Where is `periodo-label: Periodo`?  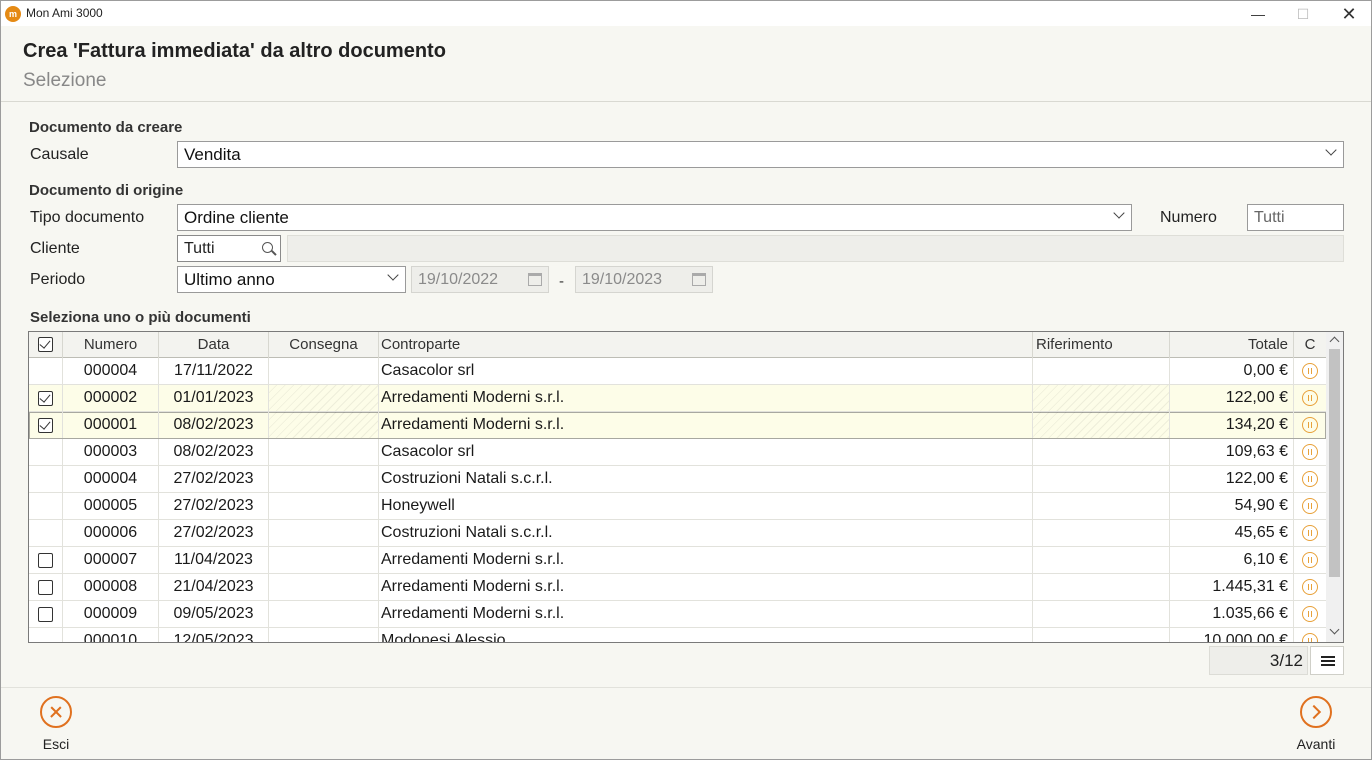 periodo-label: Periodo is located at coordinates (58, 279).